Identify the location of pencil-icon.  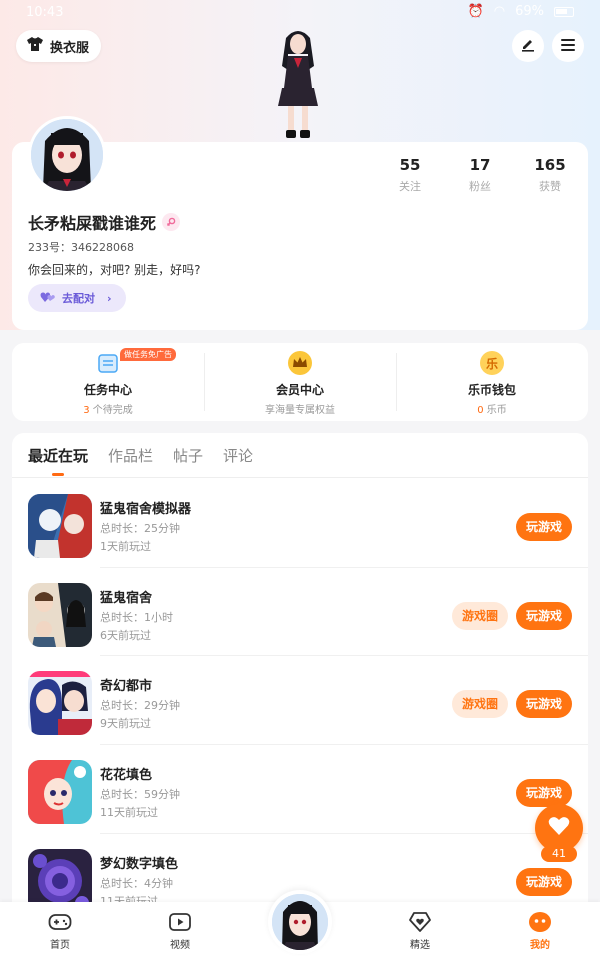
(528, 46).